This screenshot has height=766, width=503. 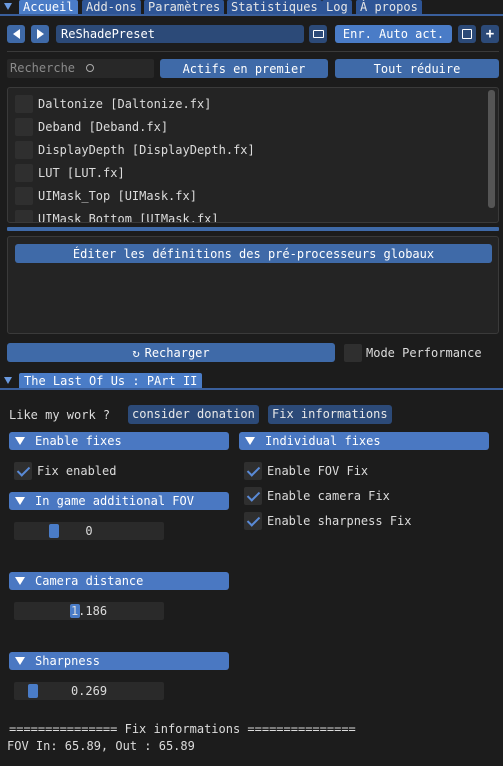 I want to click on reload-button: ↻ Recharger, so click(x=171, y=352).